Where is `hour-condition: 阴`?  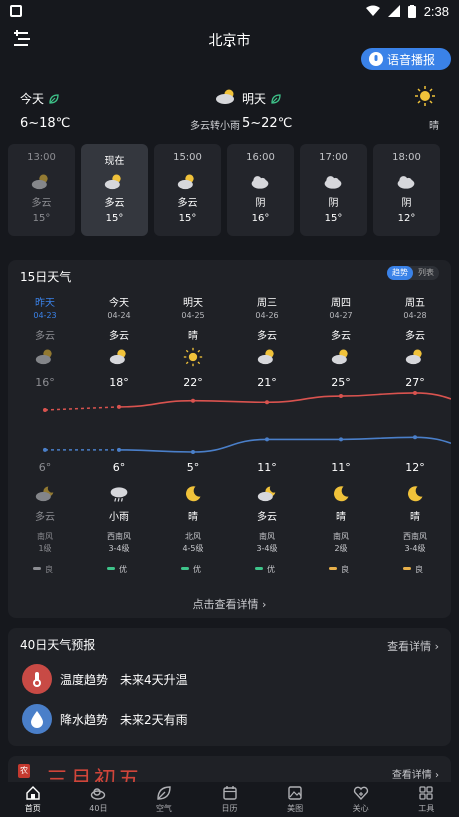
hour-condition: 阴 is located at coordinates (333, 203).